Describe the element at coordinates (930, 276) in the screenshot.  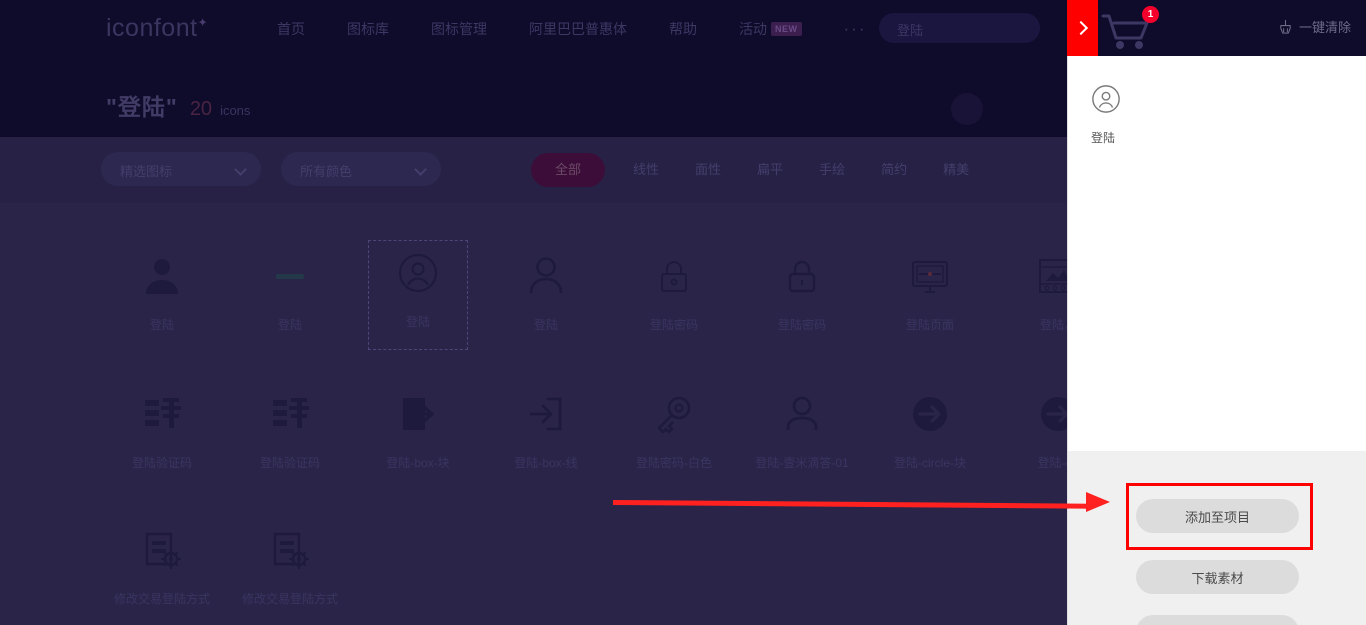
I see `monitor-icon` at that location.